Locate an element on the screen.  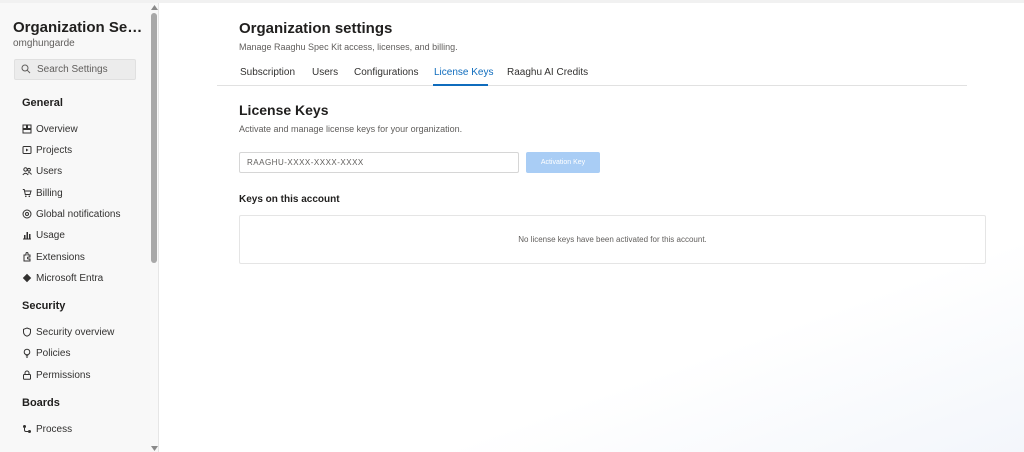
section-security: Security is located at coordinates (44, 306).